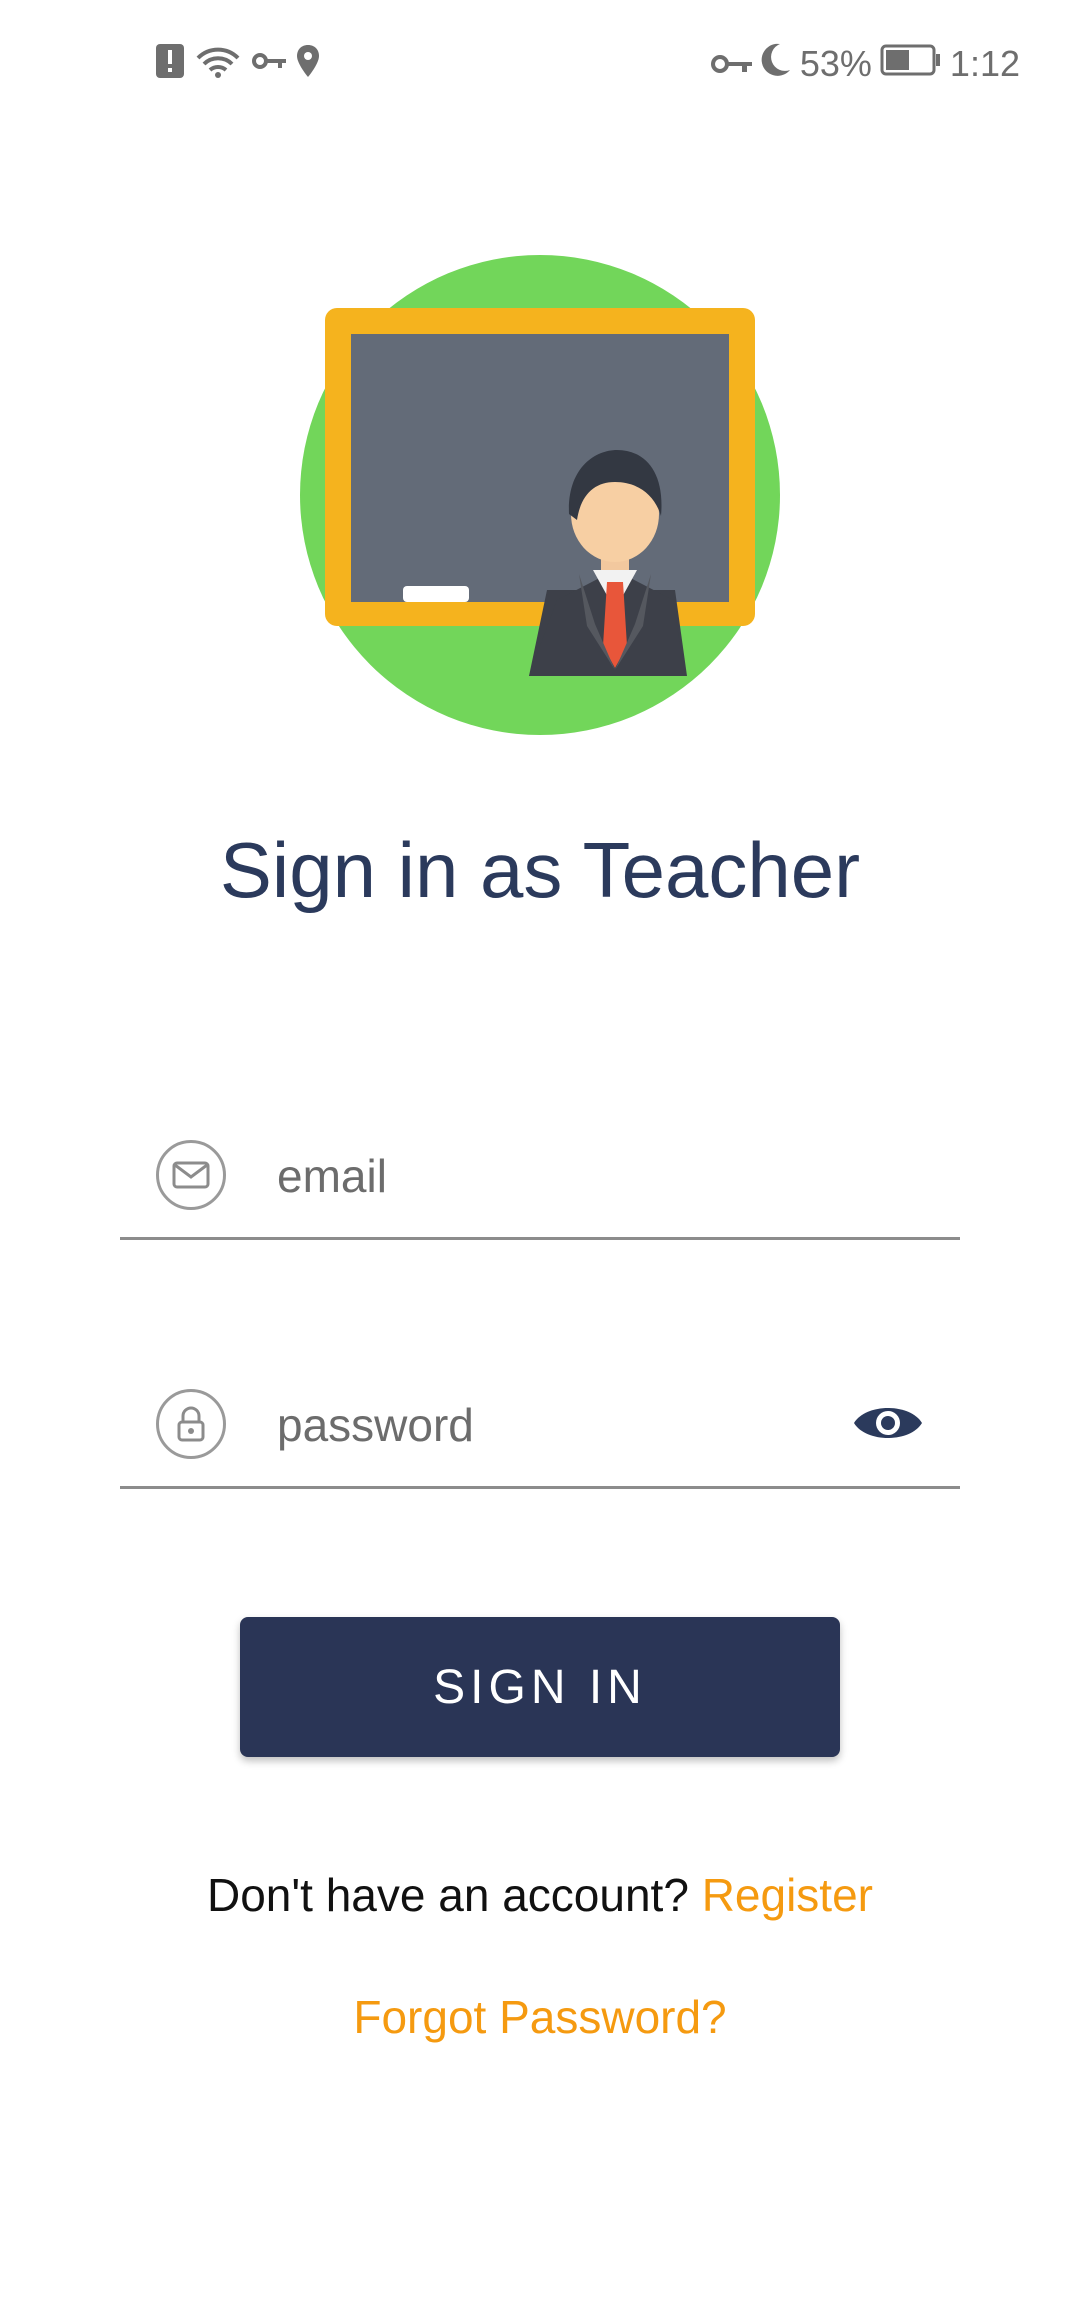 Image resolution: width=1080 pixels, height=2310 pixels. What do you see at coordinates (540, 65) in the screenshot?
I see `status-bar: 53% 1:12` at bounding box center [540, 65].